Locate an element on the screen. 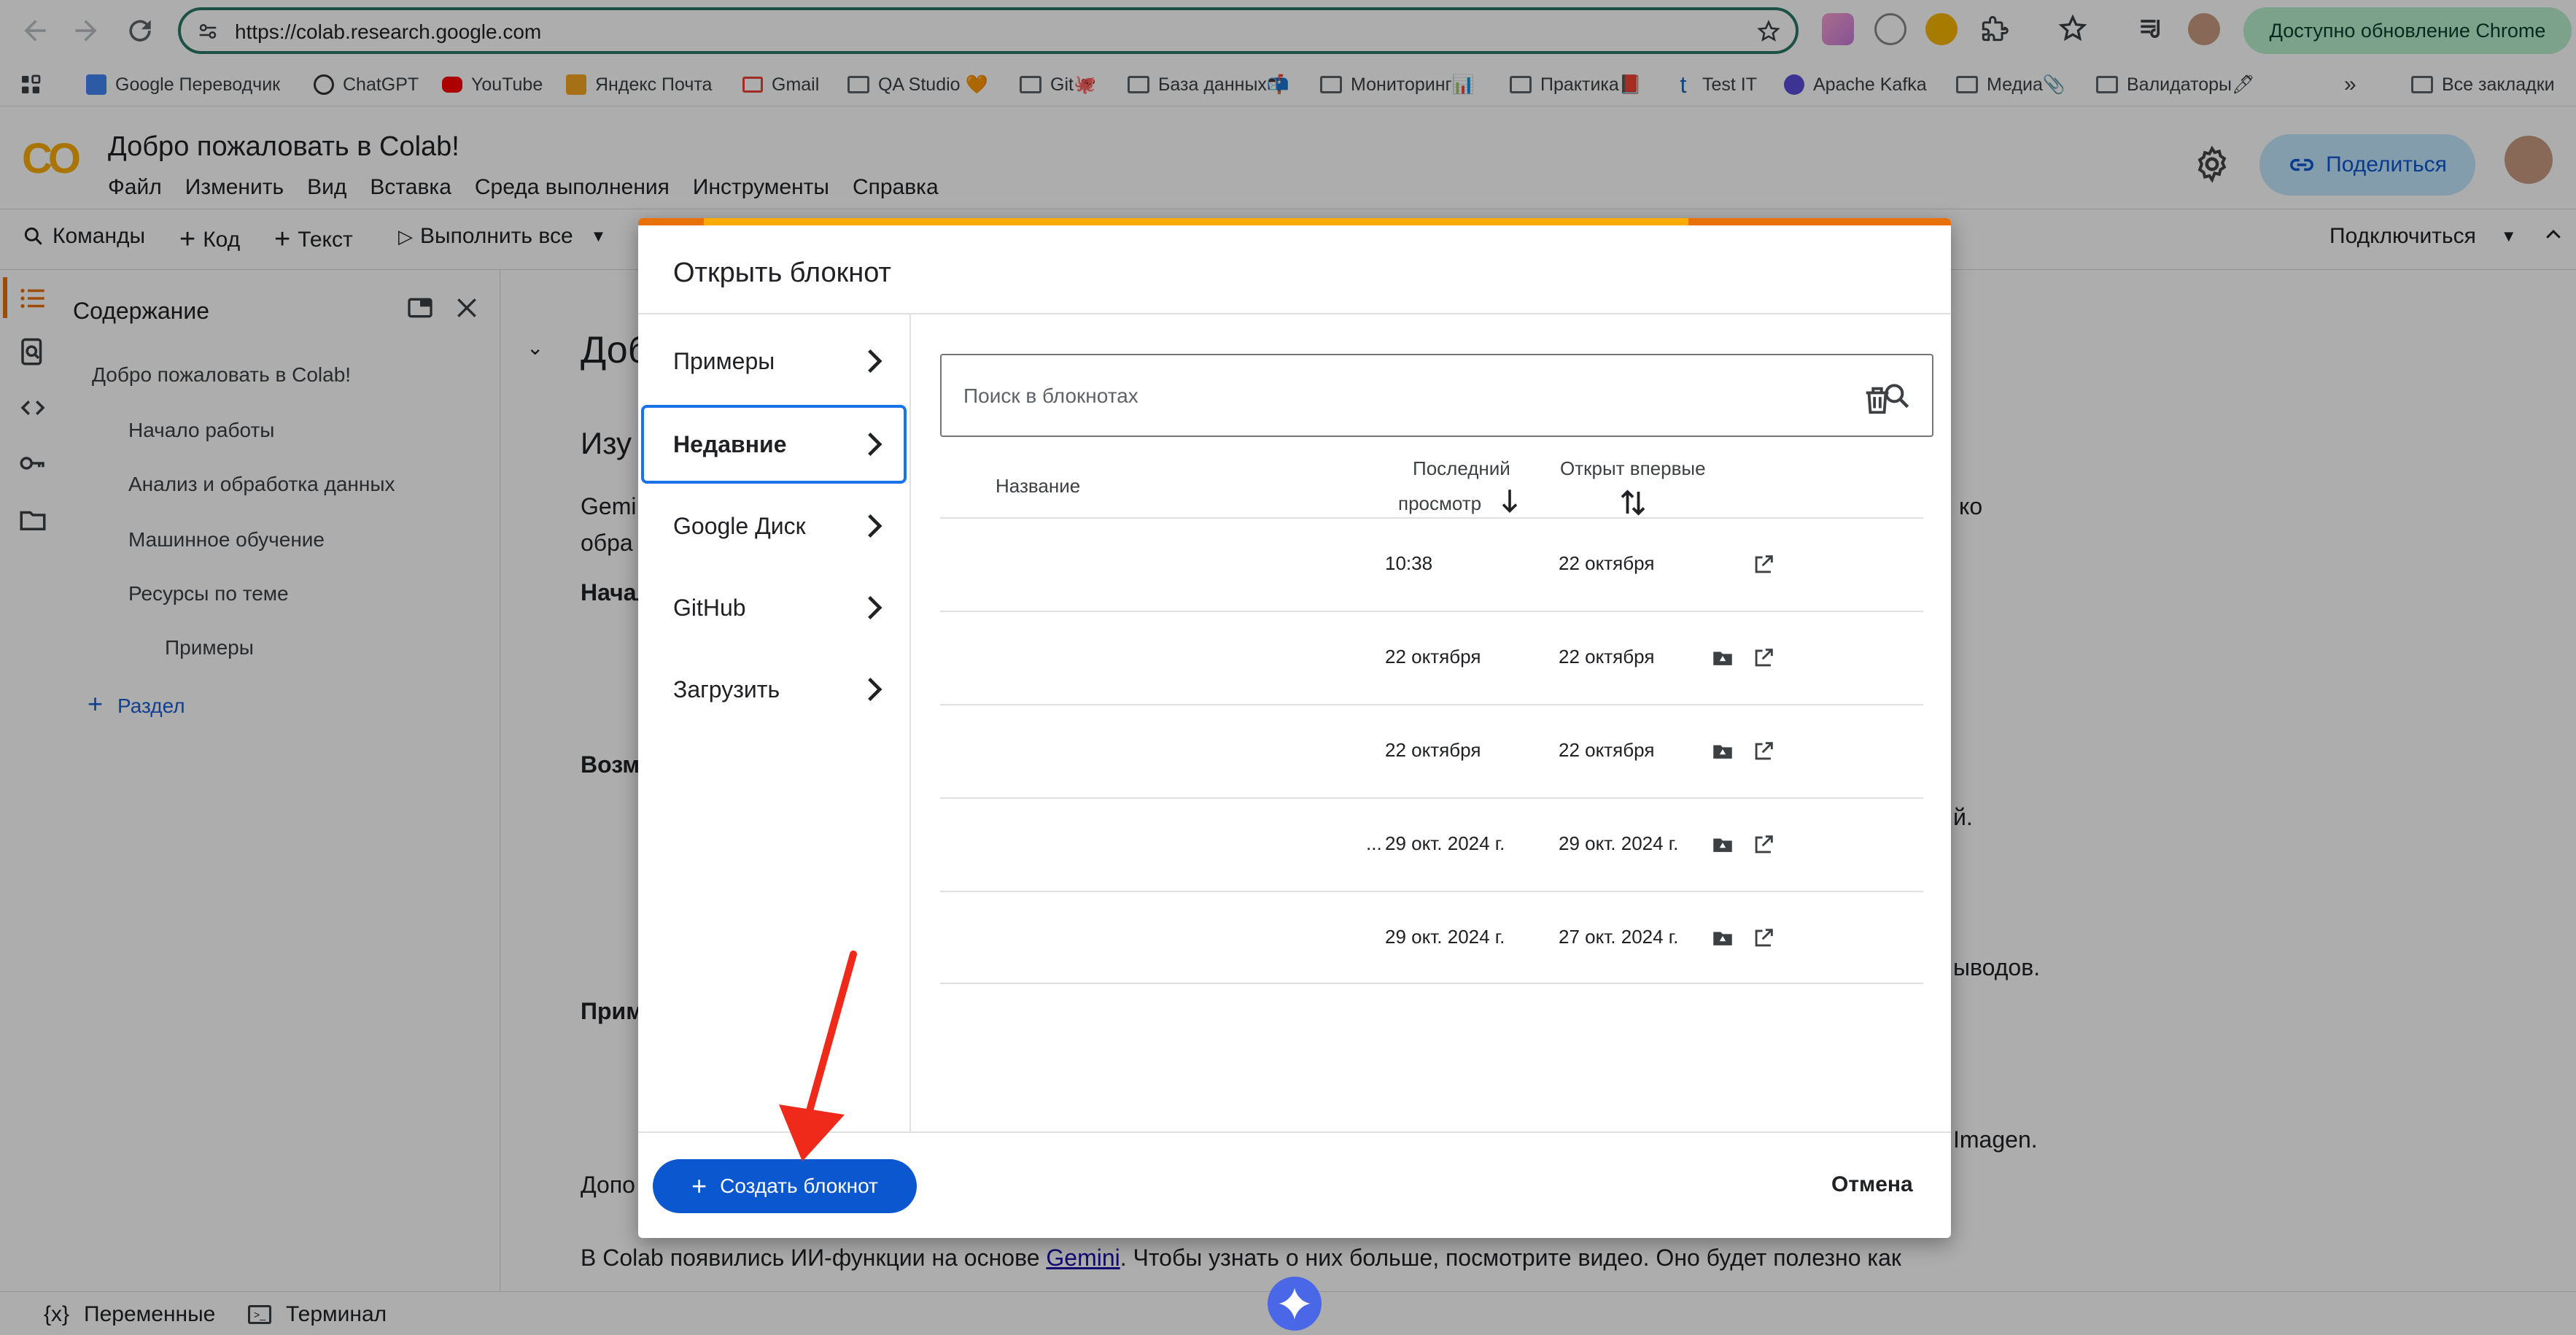 This screenshot has height=1335, width=2576. column-header-name: Название is located at coordinates (1038, 486).